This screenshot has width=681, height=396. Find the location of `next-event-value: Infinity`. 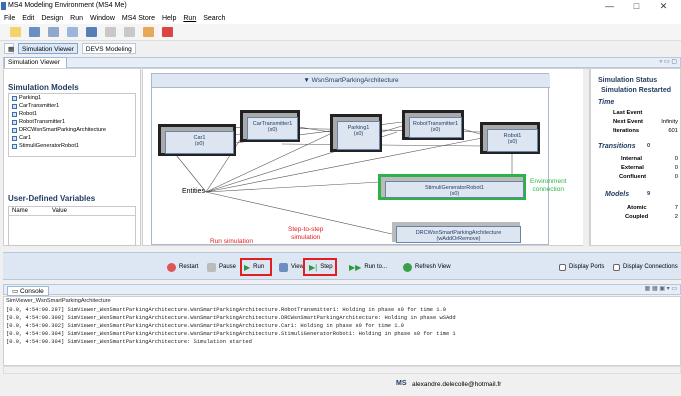

next-event-value: Infinity is located at coordinates (669, 122).